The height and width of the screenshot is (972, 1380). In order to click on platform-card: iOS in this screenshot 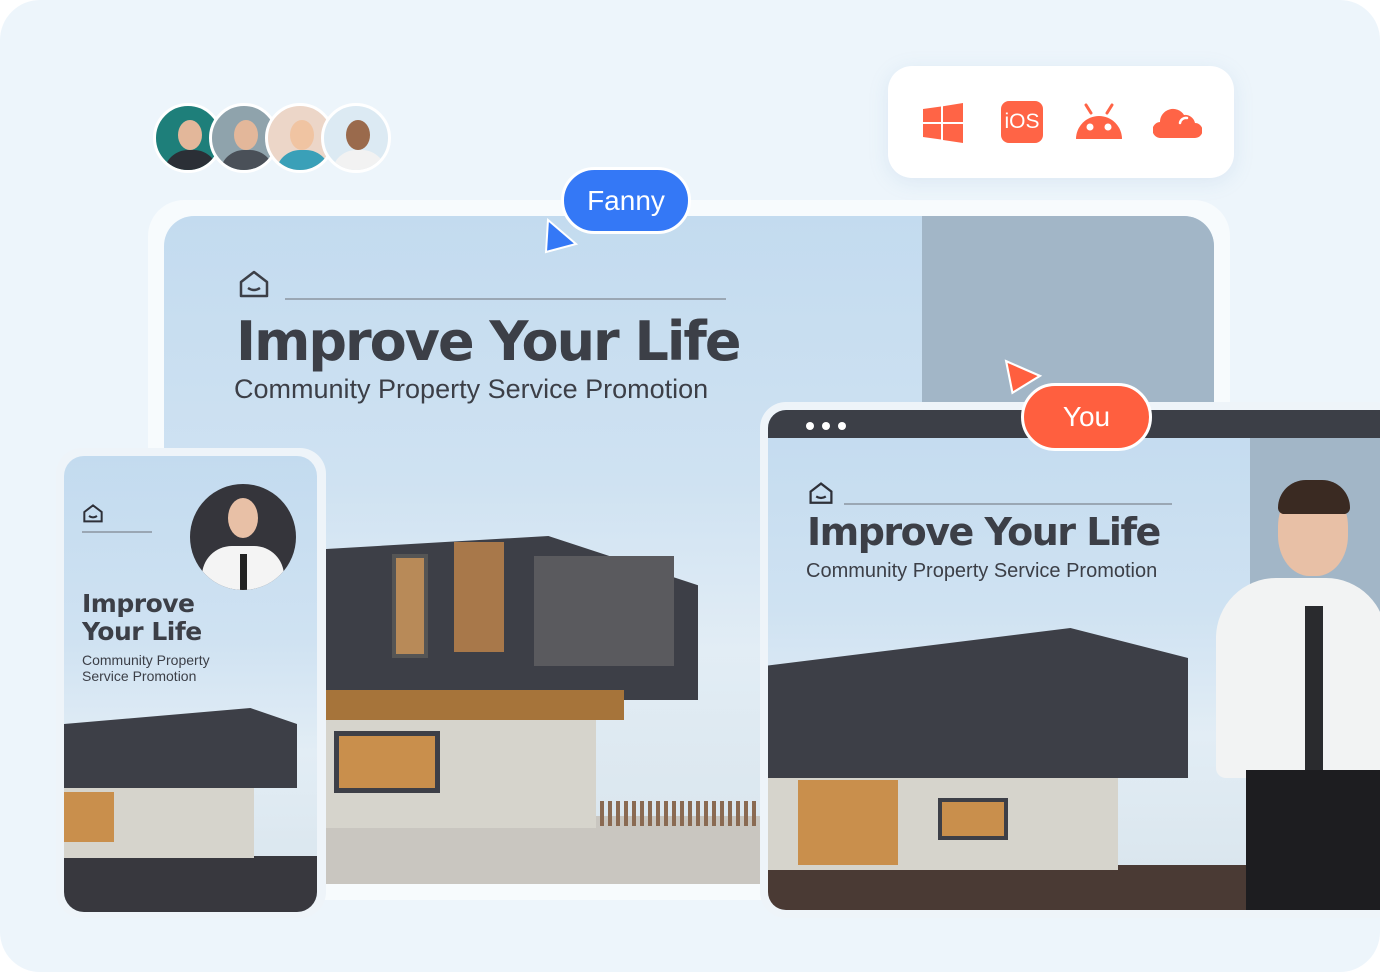, I will do `click(1061, 122)`.